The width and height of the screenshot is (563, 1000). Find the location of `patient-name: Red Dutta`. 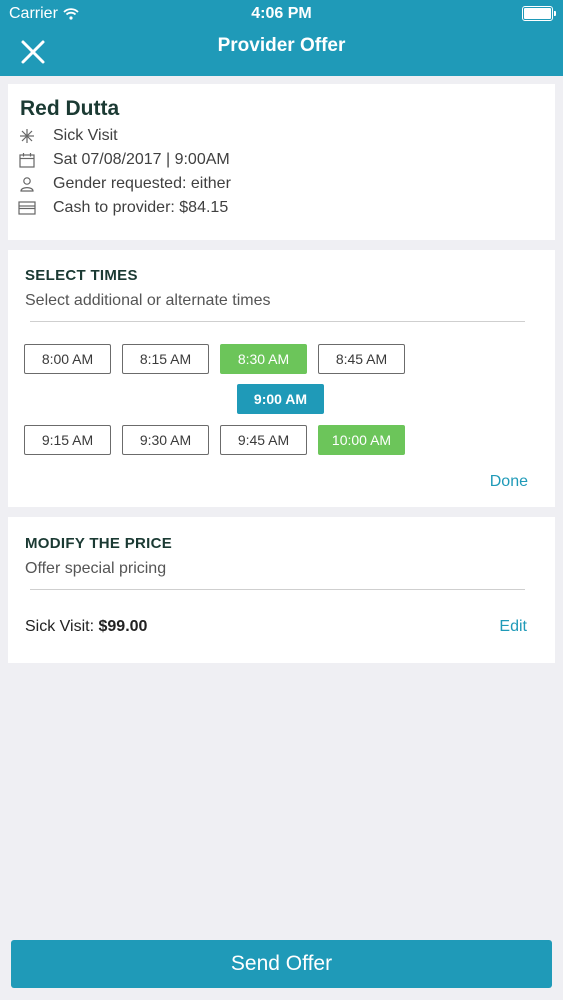

patient-name: Red Dutta is located at coordinates (70, 108).